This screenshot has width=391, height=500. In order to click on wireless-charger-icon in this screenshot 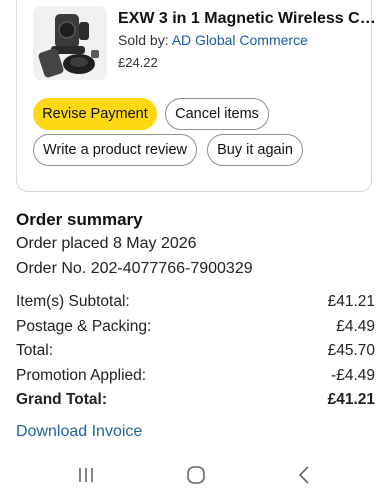, I will do `click(70, 43)`.